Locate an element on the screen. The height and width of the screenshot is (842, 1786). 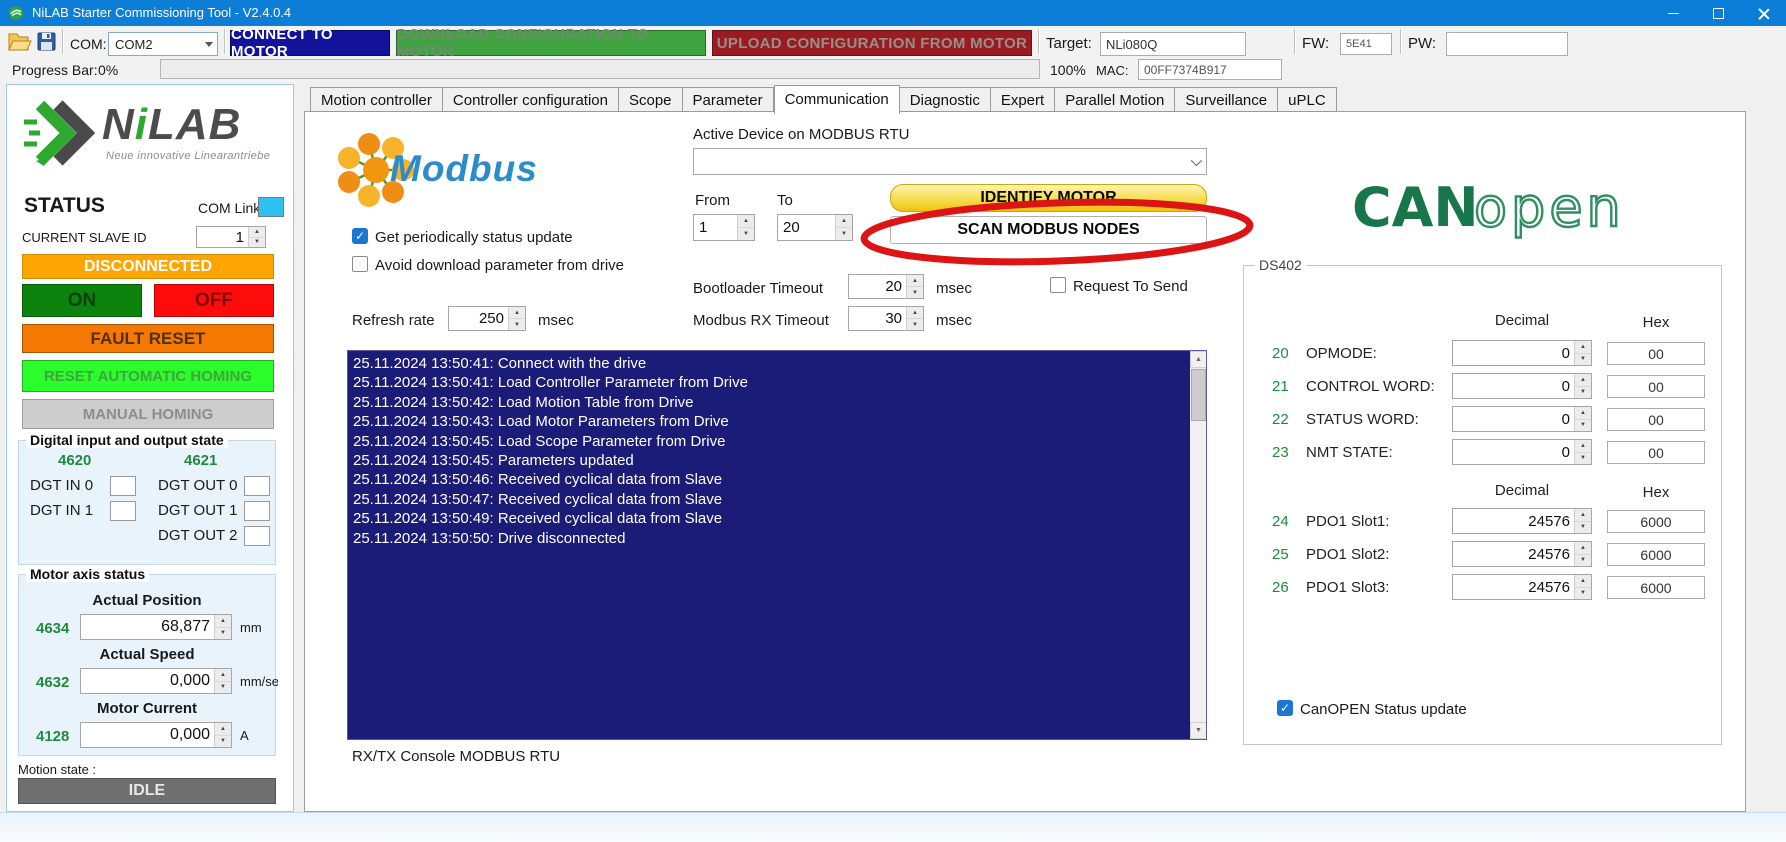
close-button is located at coordinates (1763, 13).